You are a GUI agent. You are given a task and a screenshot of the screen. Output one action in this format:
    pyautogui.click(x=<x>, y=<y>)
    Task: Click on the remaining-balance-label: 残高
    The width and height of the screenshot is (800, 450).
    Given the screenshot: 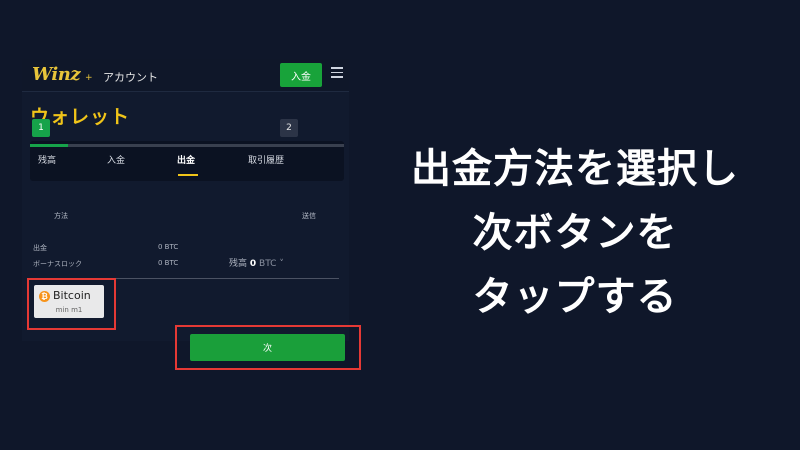 What is the action you would take?
    pyautogui.click(x=238, y=264)
    